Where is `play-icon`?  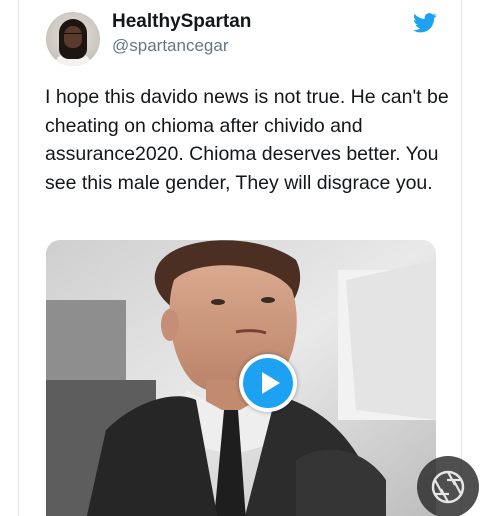 play-icon is located at coordinates (271, 383).